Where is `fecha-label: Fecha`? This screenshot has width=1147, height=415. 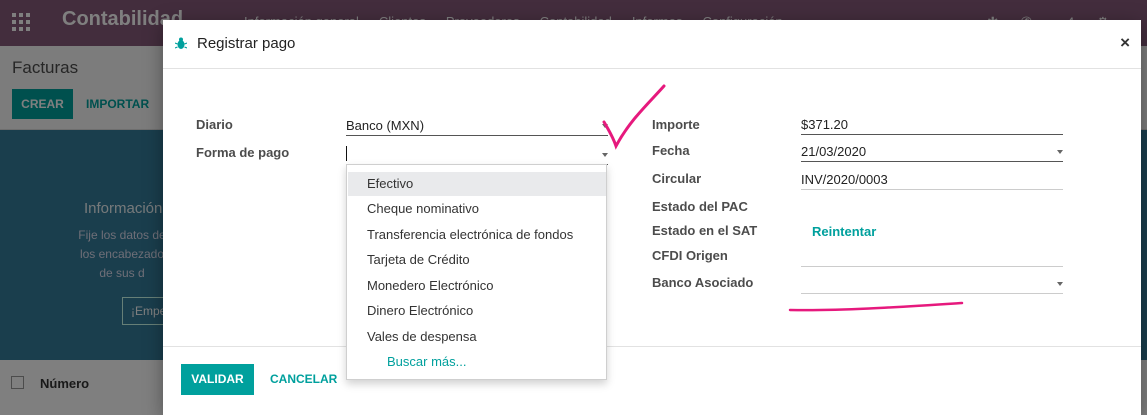 fecha-label: Fecha is located at coordinates (671, 150).